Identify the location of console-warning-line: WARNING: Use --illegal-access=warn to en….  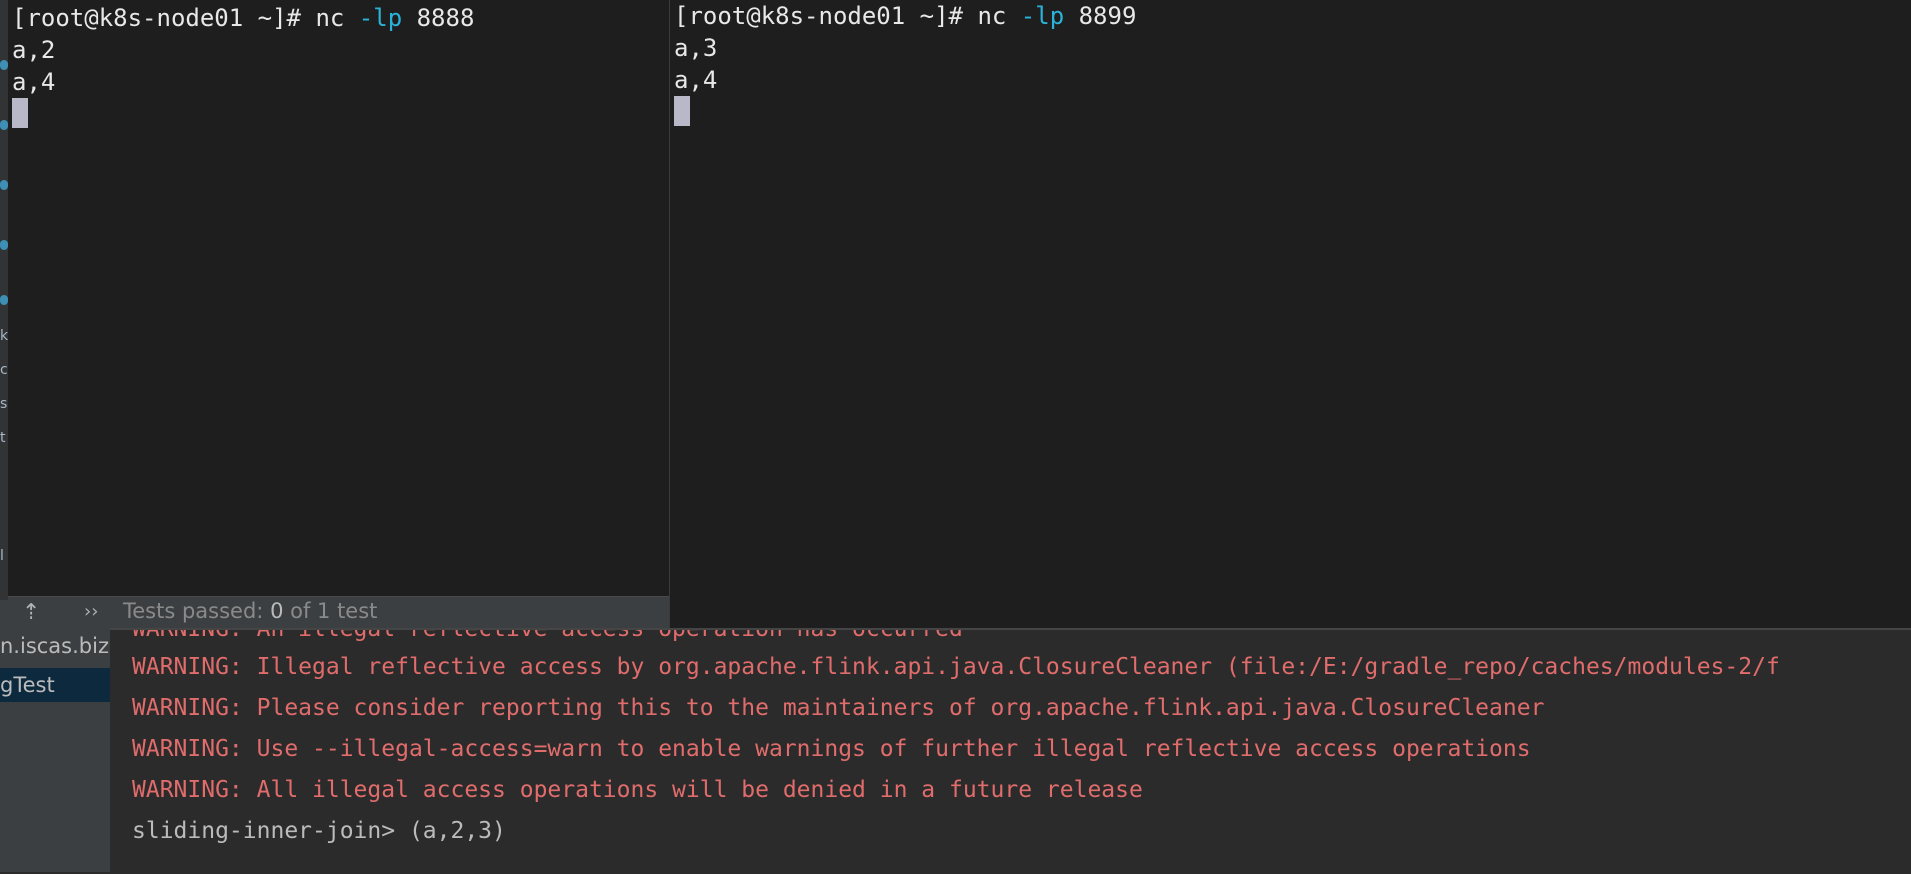
(831, 749).